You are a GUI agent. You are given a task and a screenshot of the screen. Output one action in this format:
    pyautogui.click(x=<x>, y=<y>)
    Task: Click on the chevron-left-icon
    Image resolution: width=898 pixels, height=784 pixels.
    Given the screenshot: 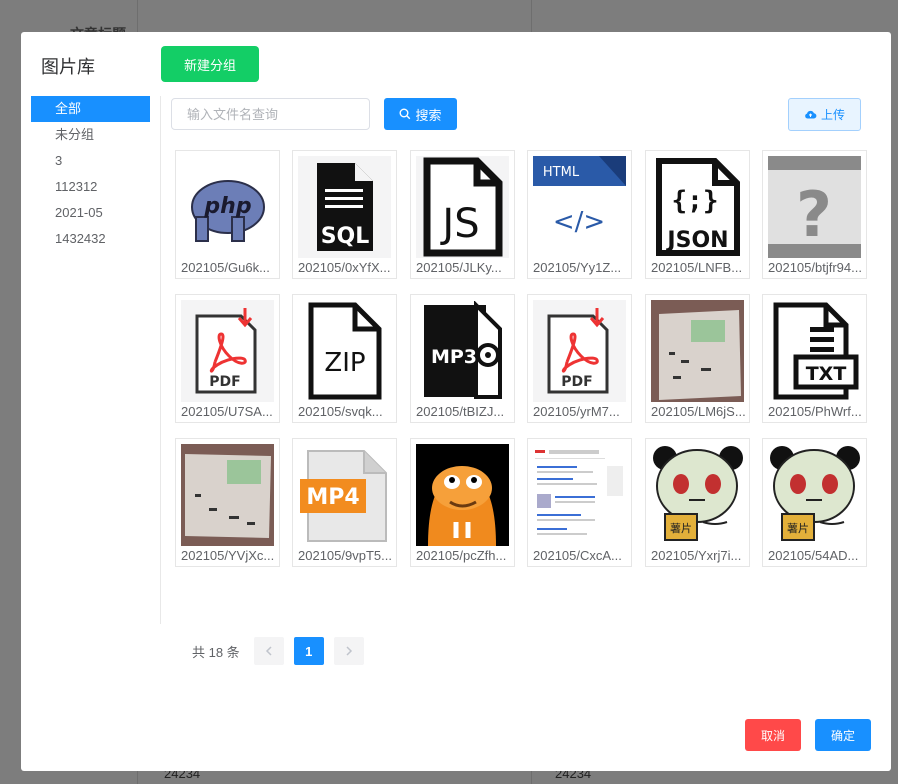 What is the action you would take?
    pyautogui.click(x=268, y=651)
    